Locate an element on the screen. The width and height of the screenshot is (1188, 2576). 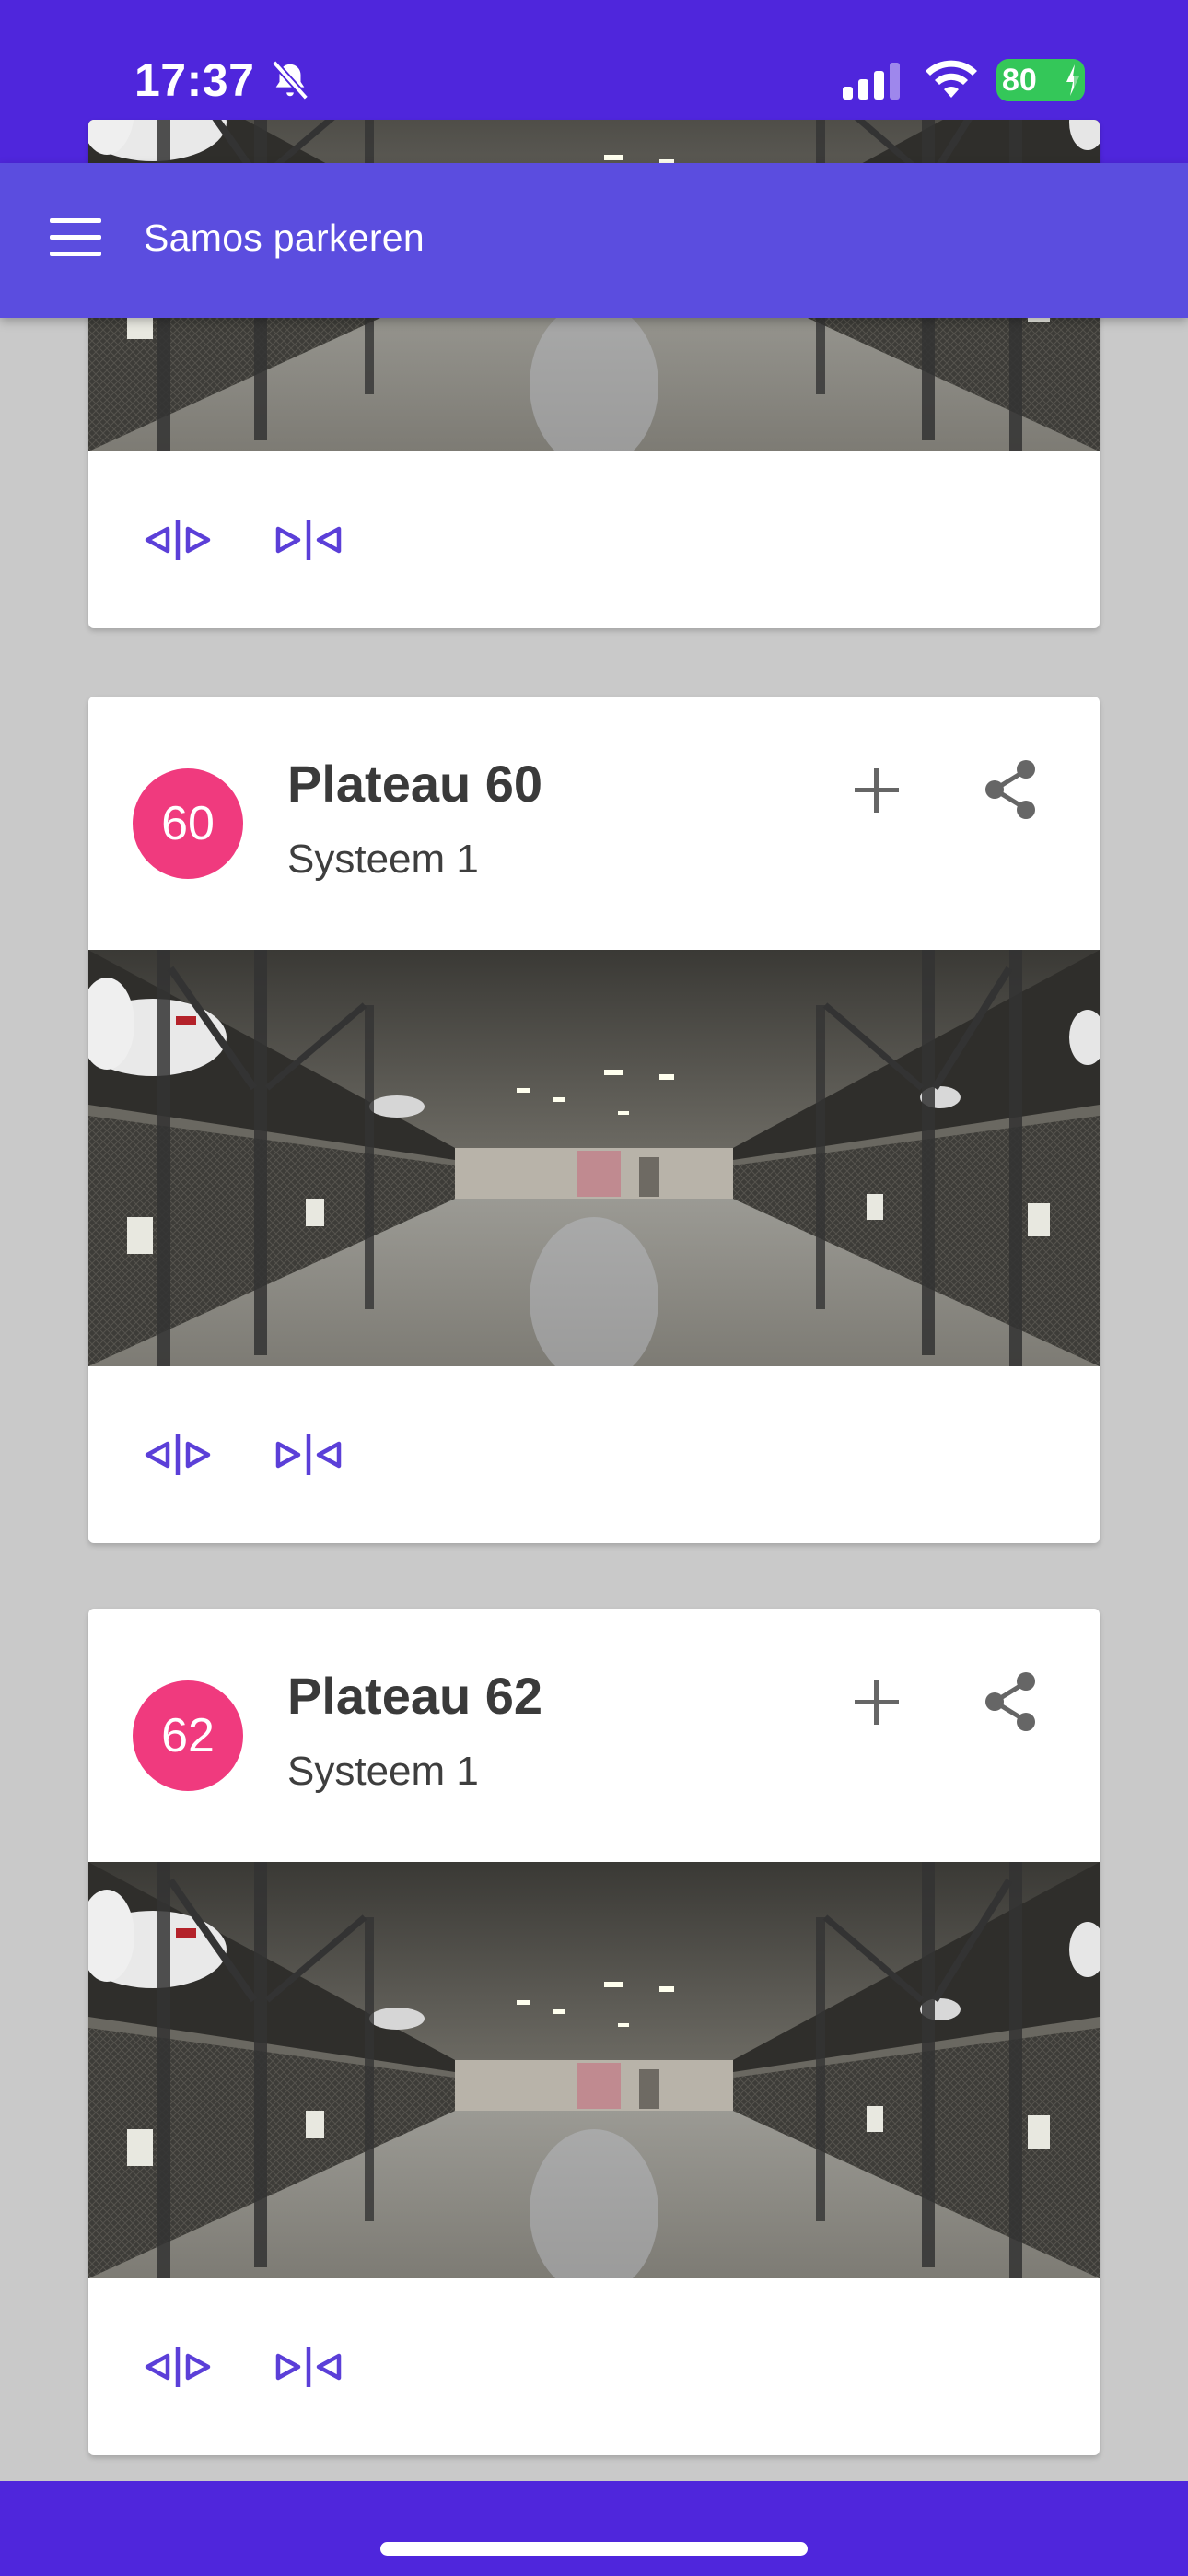
home-indicator is located at coordinates (594, 2549).